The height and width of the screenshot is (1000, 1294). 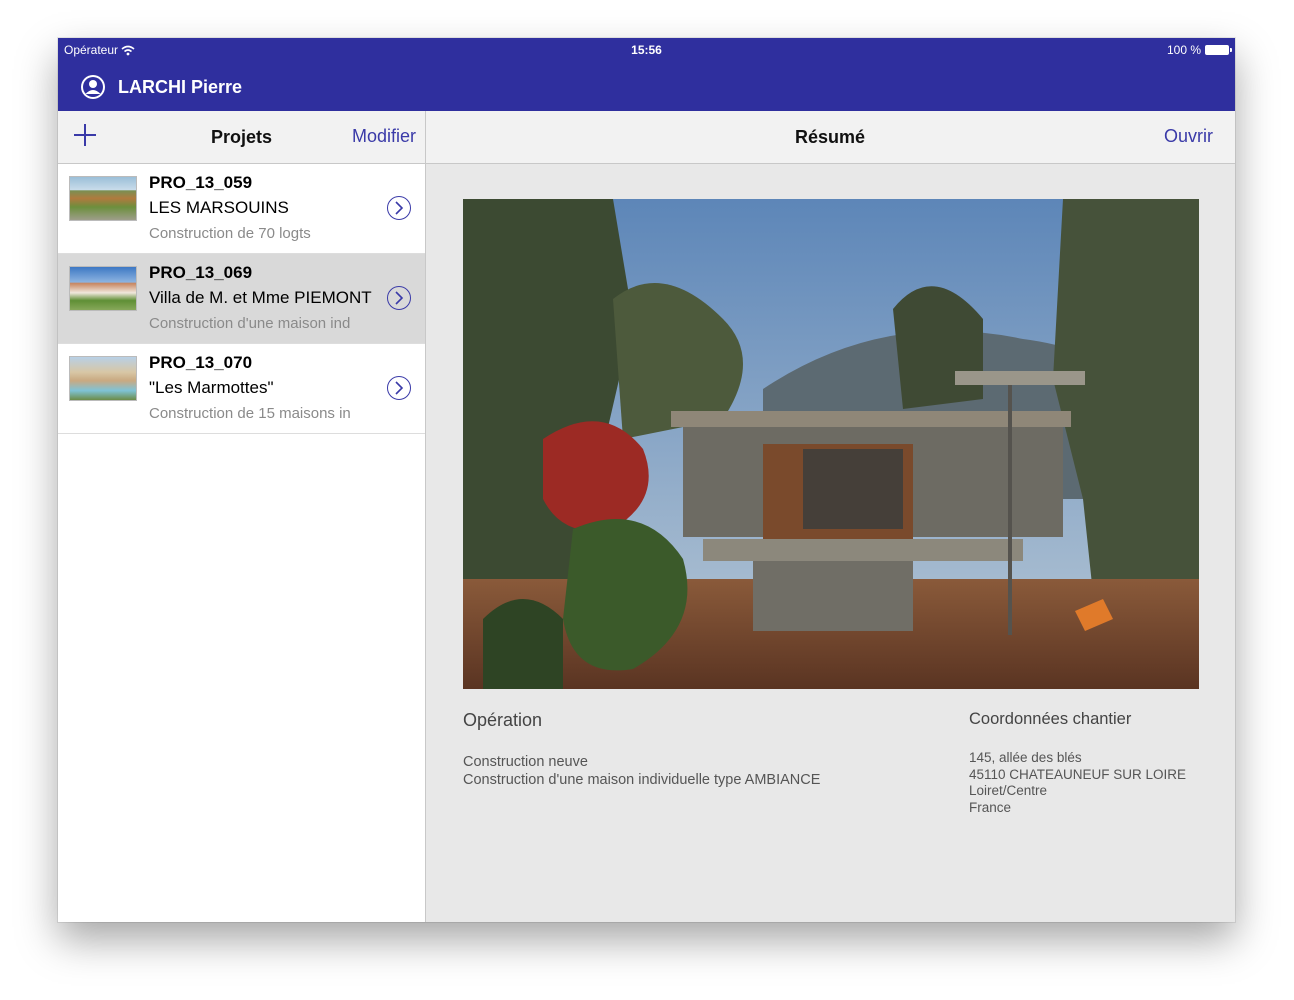 I want to click on project-description: Construction d'une maison ind, so click(x=250, y=323).